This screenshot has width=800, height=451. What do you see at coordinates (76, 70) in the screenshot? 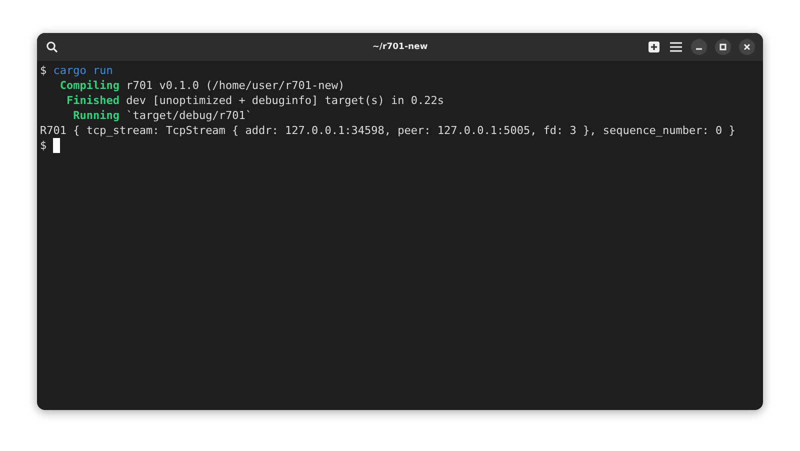
I see `terminal-line: $ cargo run` at bounding box center [76, 70].